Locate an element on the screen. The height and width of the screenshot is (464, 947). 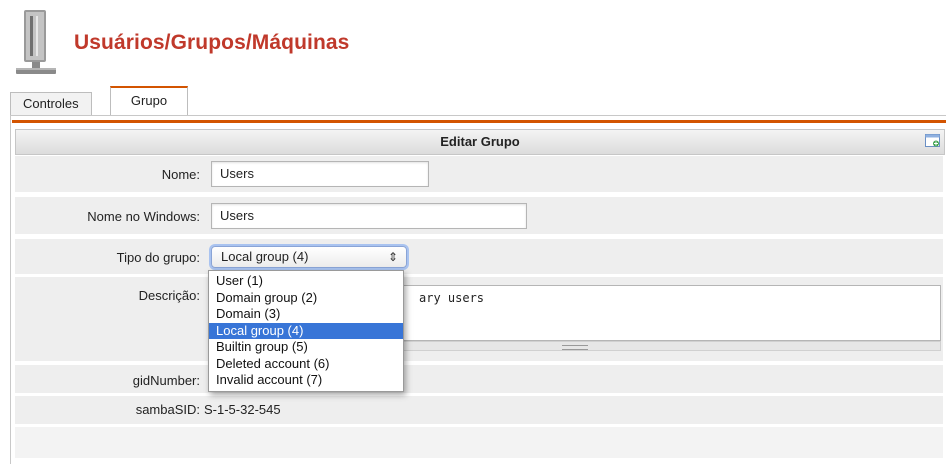
accent-line is located at coordinates (479, 121).